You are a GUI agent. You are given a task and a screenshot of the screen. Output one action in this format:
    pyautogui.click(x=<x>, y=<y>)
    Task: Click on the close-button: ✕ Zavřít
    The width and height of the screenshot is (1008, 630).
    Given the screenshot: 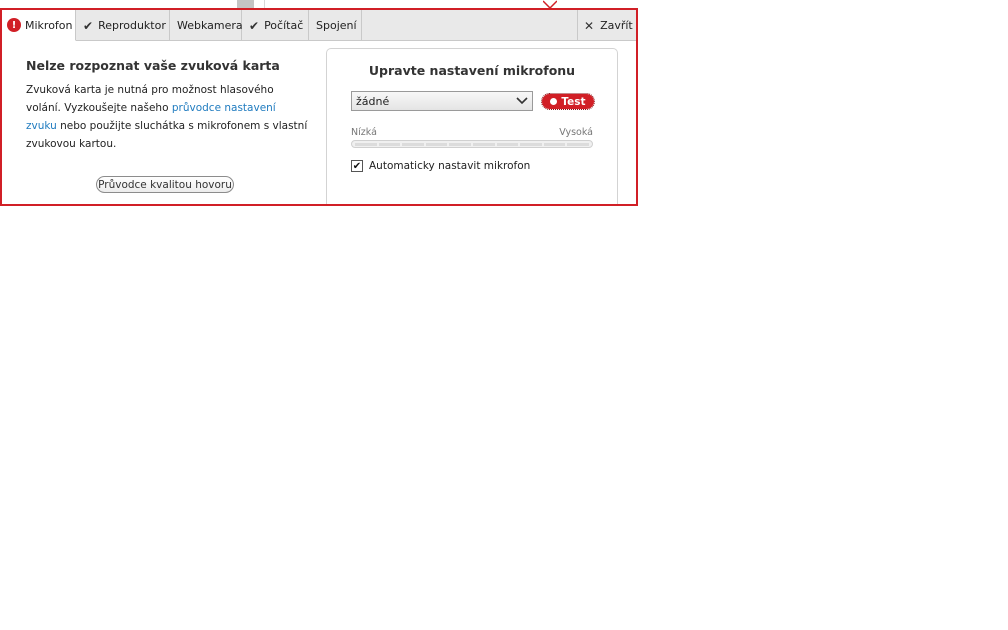 What is the action you would take?
    pyautogui.click(x=606, y=25)
    